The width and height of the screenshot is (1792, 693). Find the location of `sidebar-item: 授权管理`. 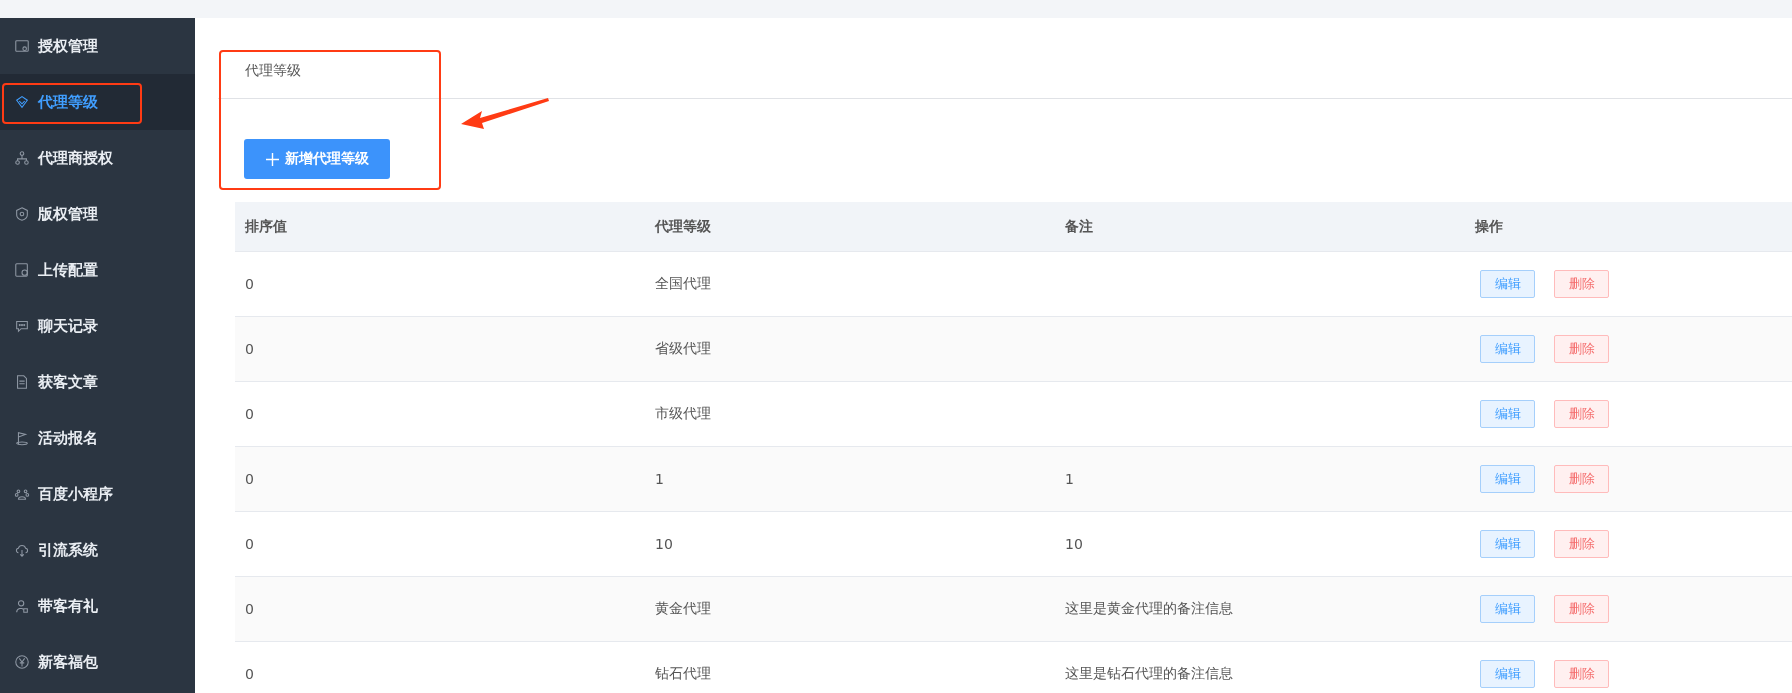

sidebar-item: 授权管理 is located at coordinates (97, 46).